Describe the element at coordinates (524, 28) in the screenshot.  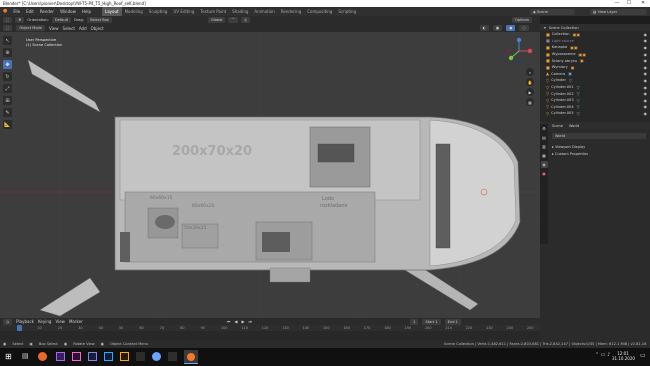
I see `shading-material-icon: ○` at that location.